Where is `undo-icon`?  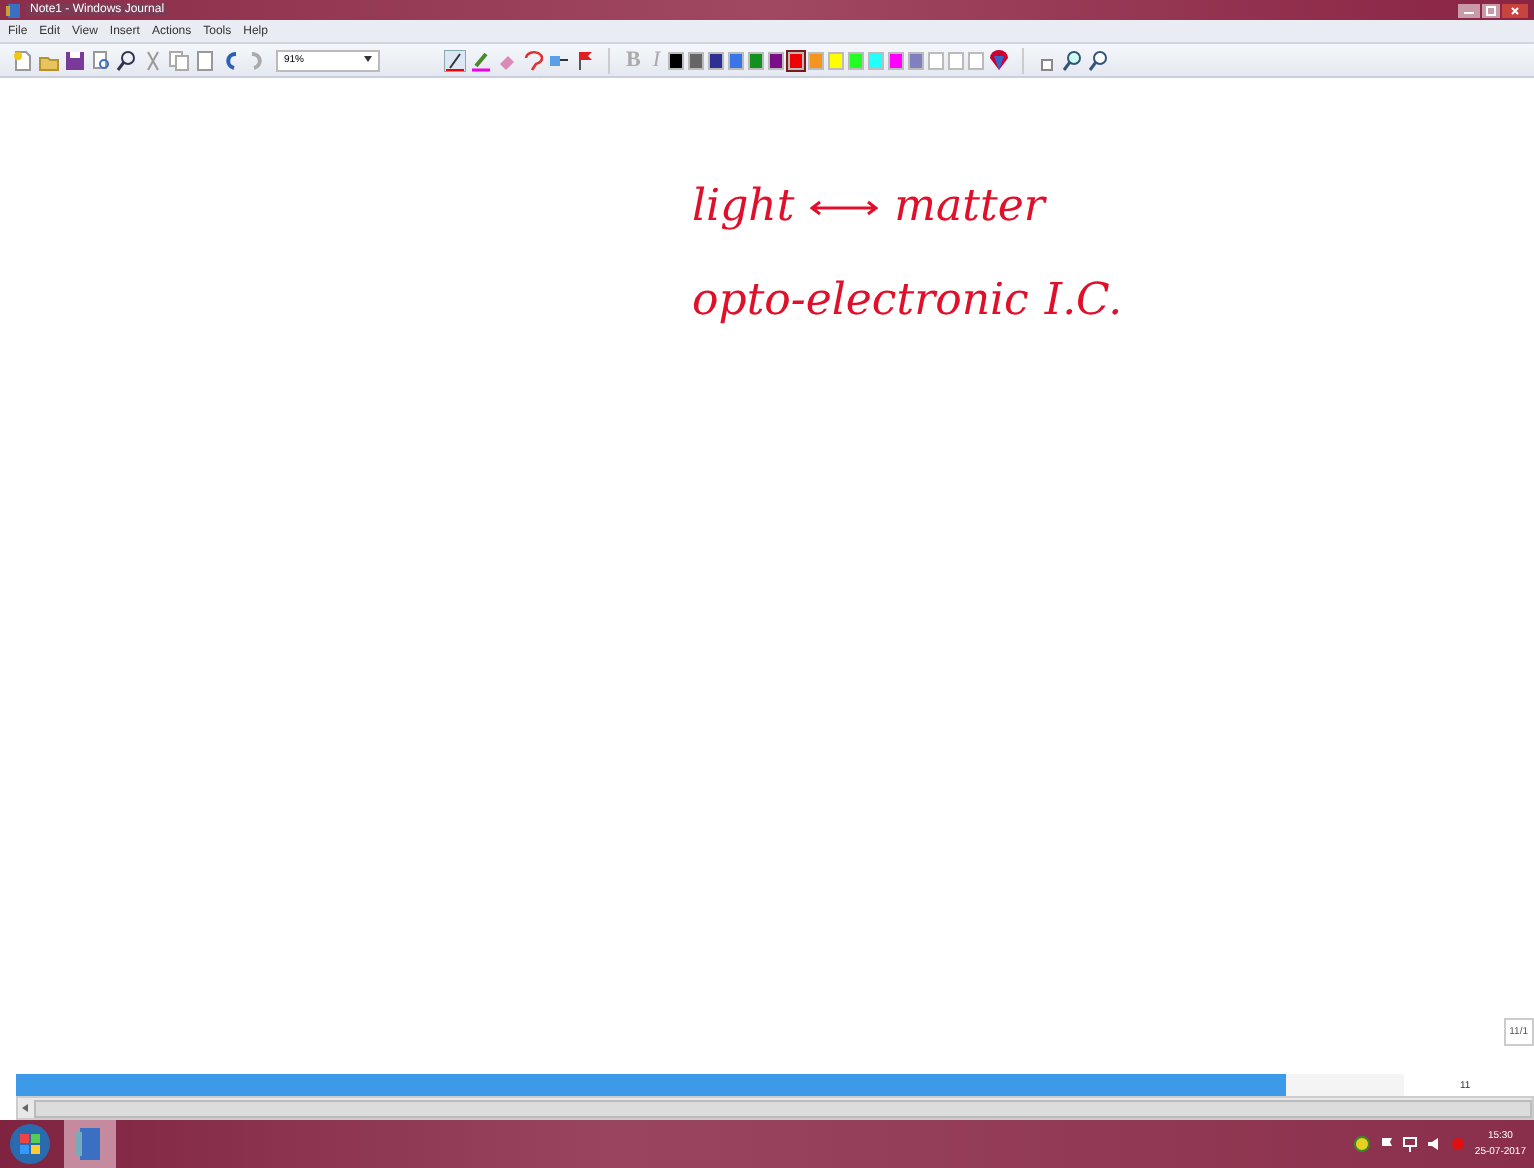
undo-icon is located at coordinates (231, 60).